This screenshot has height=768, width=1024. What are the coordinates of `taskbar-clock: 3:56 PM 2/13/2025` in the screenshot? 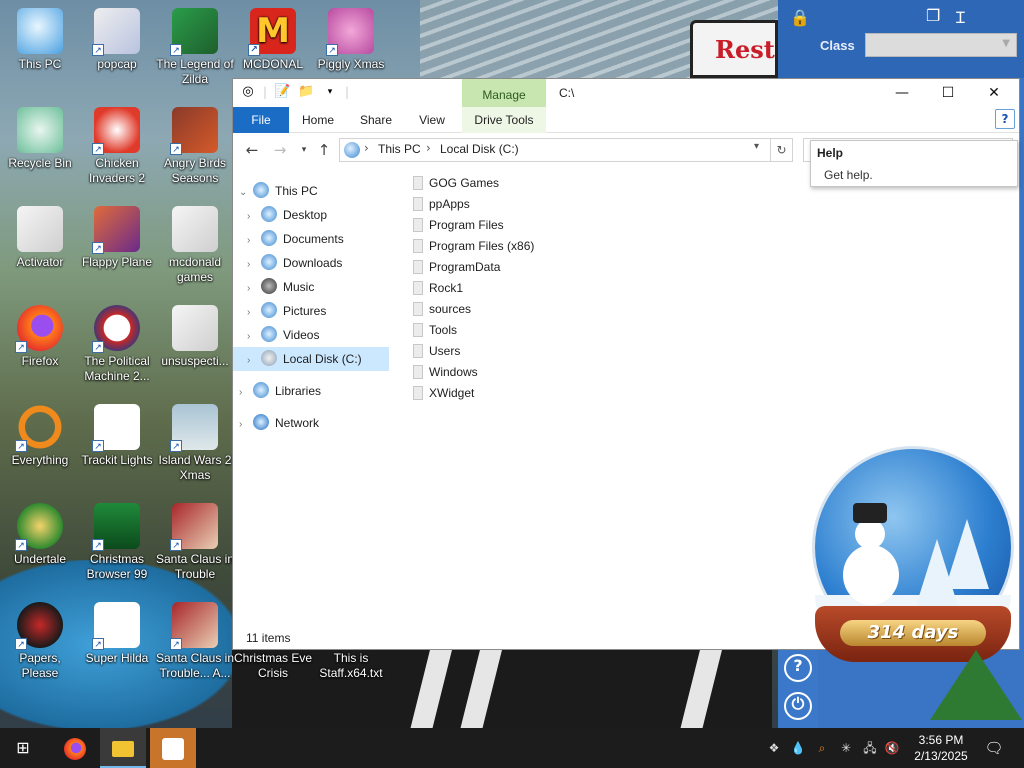 It's located at (941, 748).